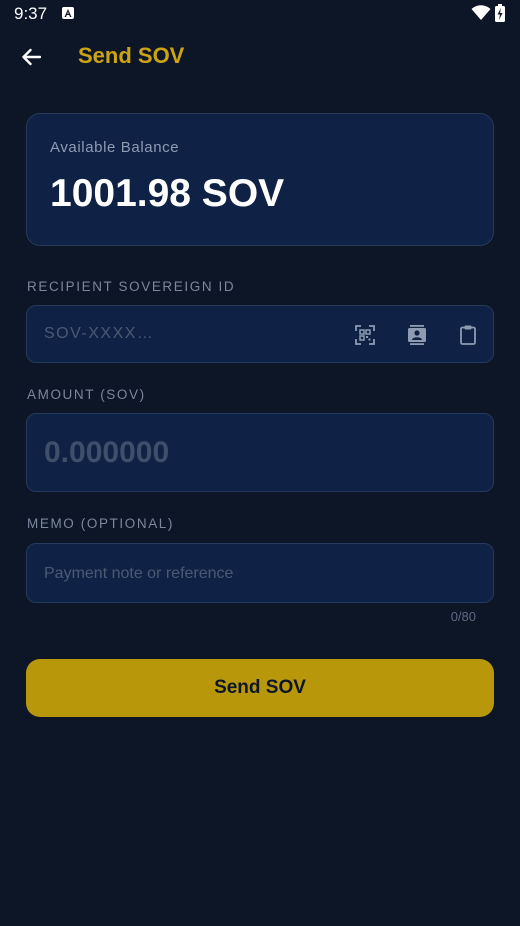 The height and width of the screenshot is (926, 520). What do you see at coordinates (68, 13) in the screenshot?
I see `notification-app-icon` at bounding box center [68, 13].